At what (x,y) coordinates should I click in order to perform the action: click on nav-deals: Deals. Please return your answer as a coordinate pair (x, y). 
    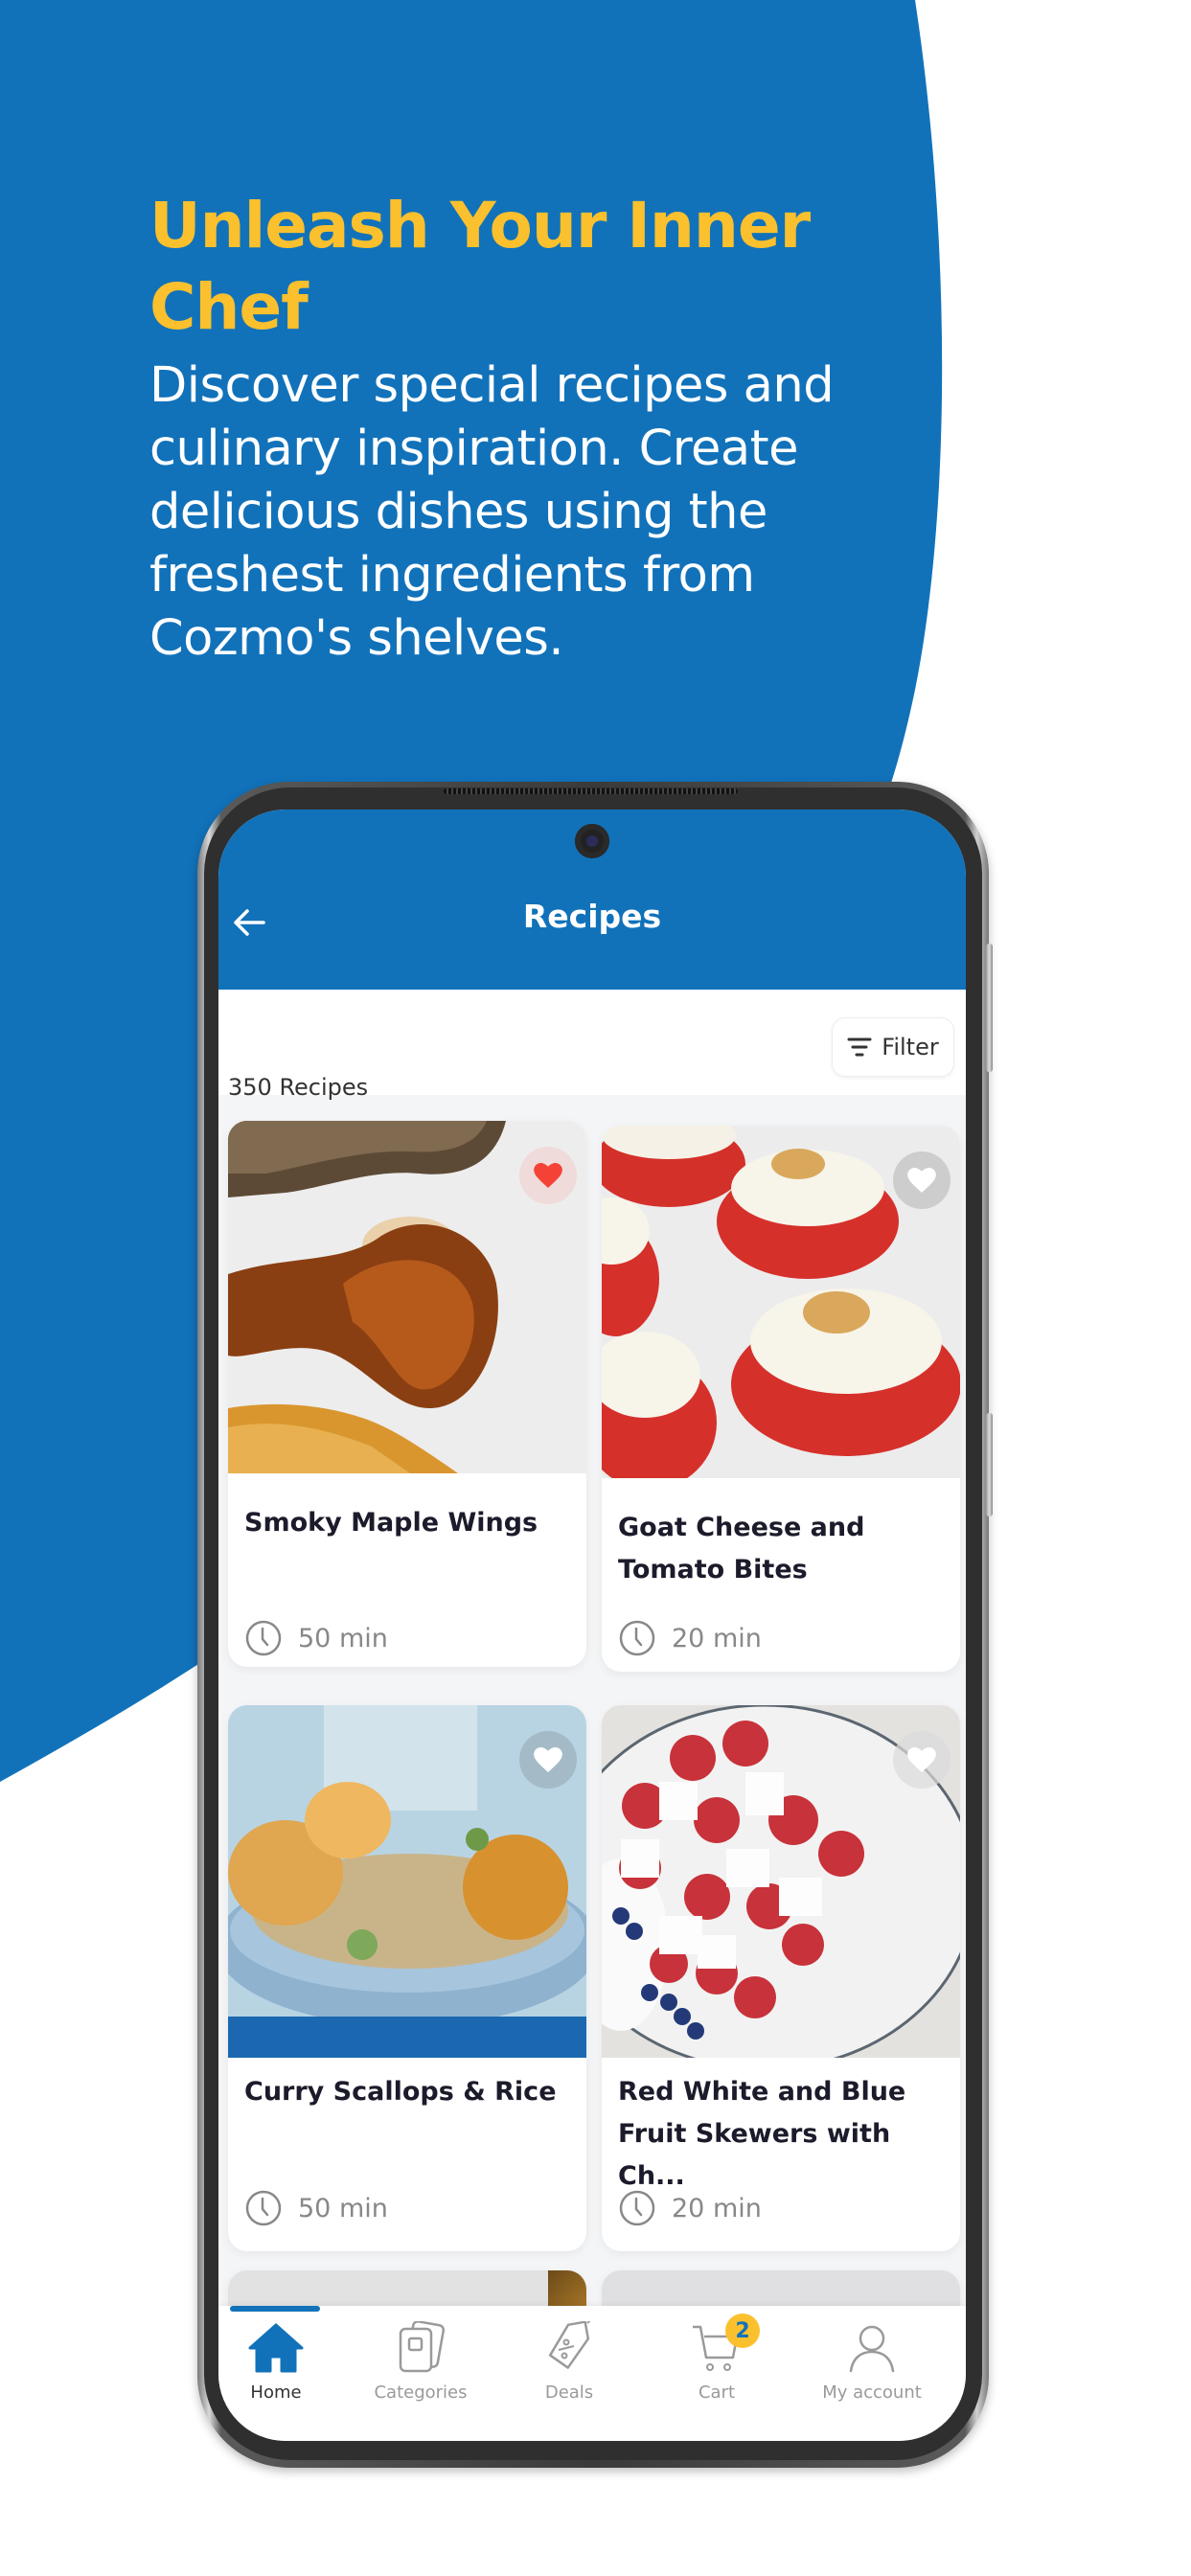
    Looking at the image, I should click on (569, 2362).